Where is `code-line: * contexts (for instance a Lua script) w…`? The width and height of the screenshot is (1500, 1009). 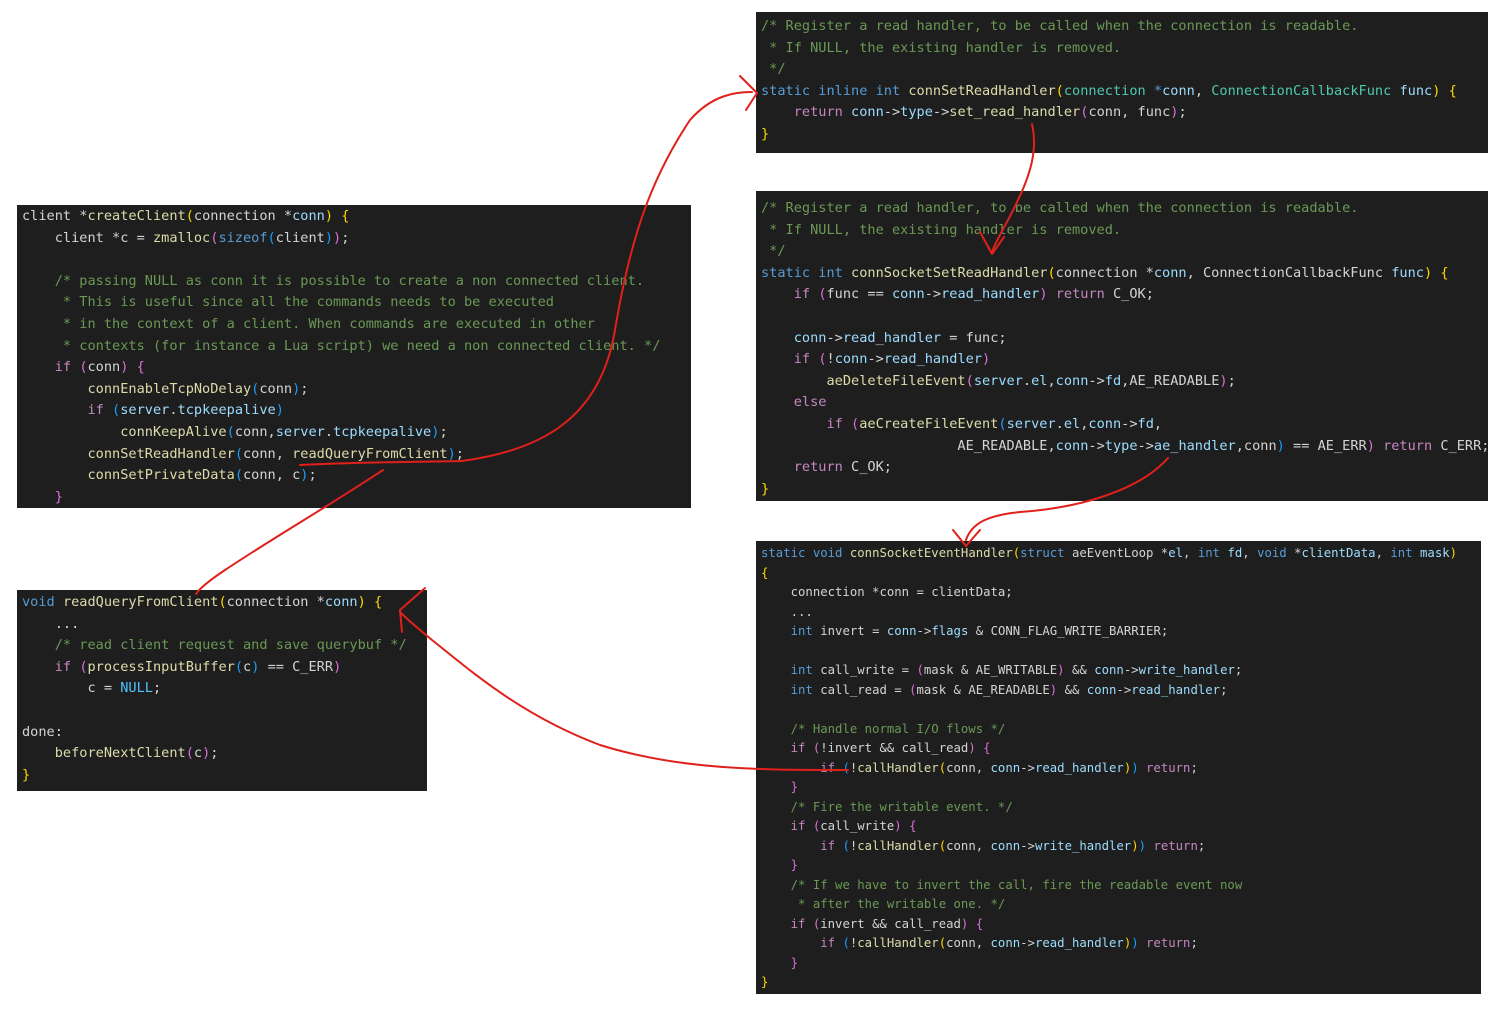 code-line: * contexts (for instance a Lua script) w… is located at coordinates (356, 347).